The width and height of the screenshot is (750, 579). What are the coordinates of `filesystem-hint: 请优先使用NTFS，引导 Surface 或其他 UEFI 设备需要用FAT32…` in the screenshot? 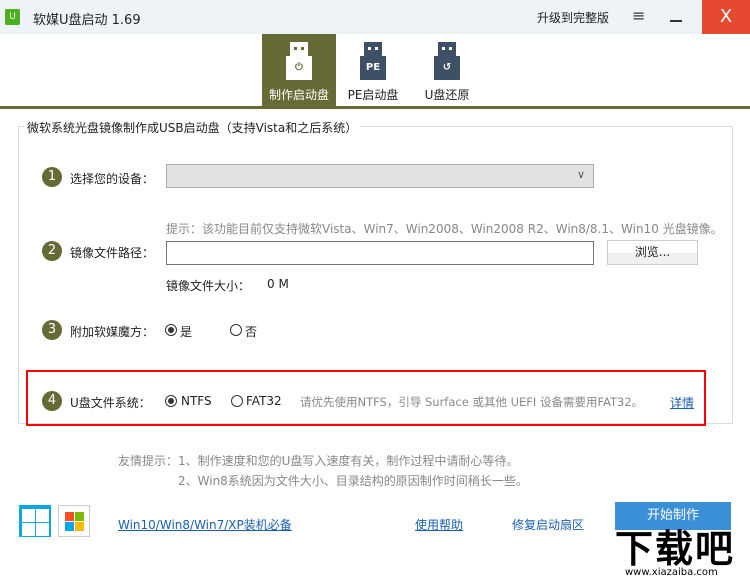 It's located at (472, 402).